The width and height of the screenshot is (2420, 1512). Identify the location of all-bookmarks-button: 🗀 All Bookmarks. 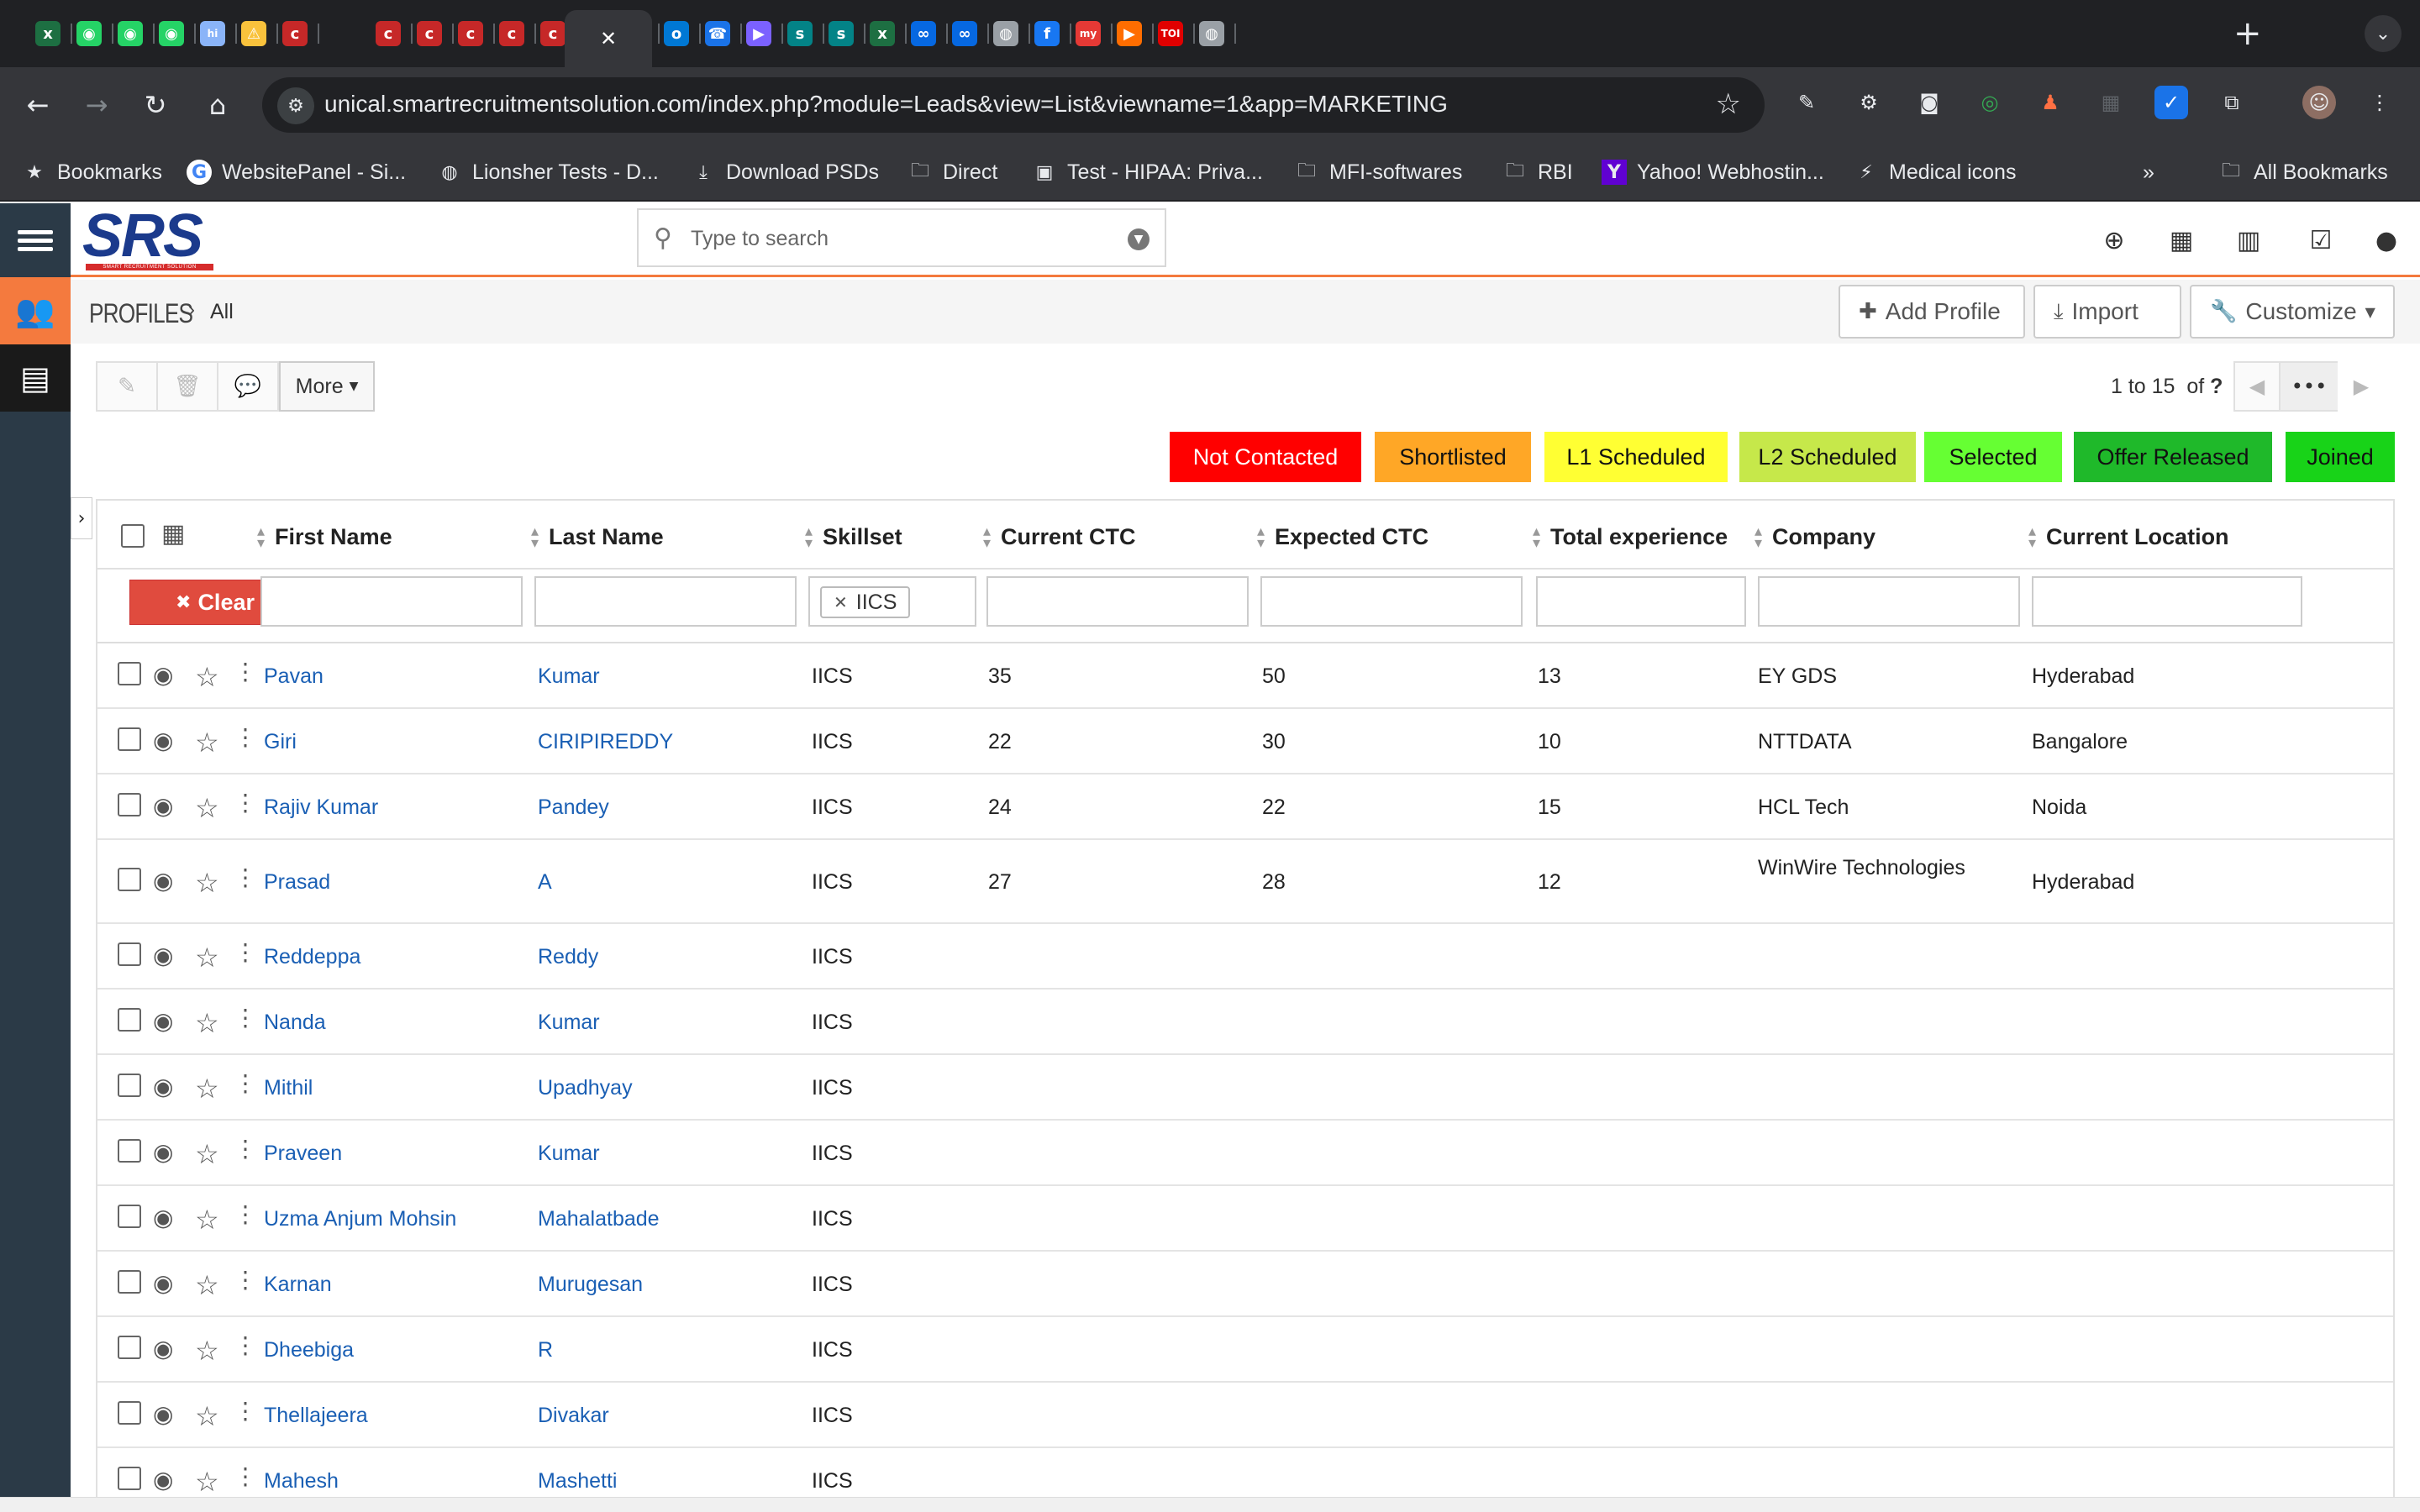
(2303, 172).